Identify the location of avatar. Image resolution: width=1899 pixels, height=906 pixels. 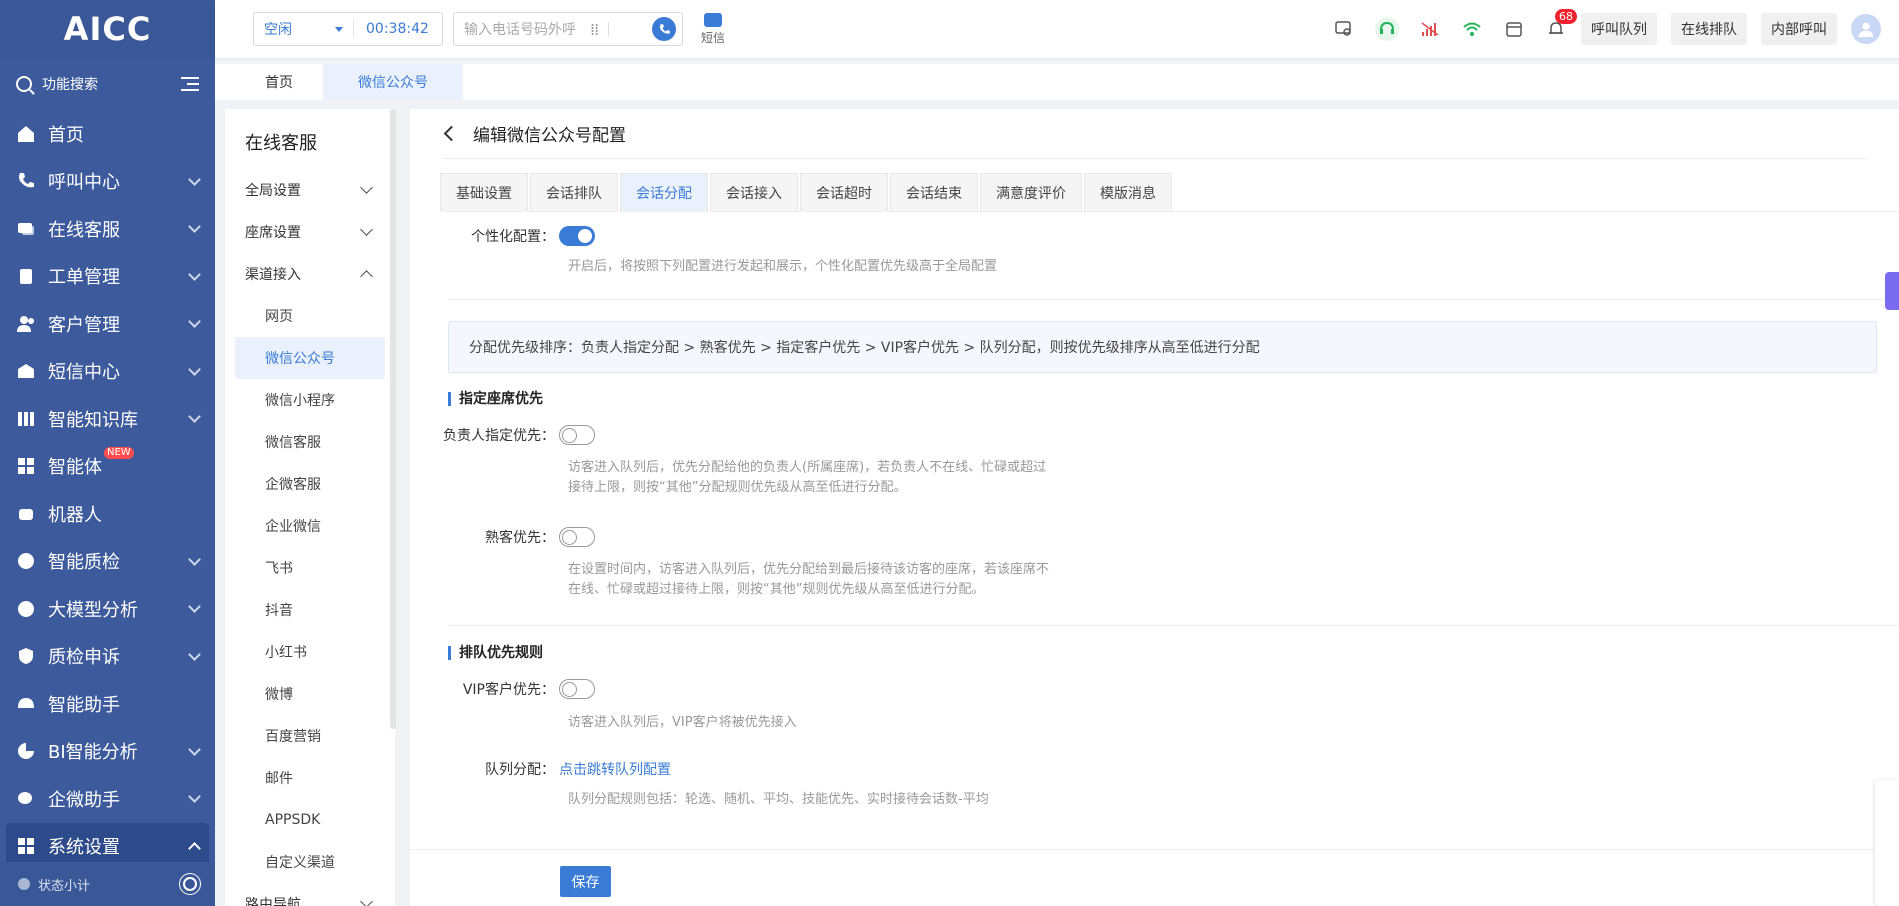
(1866, 29).